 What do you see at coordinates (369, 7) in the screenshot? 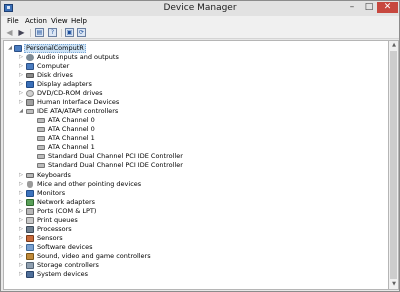
I see `maximize-button: □` at bounding box center [369, 7].